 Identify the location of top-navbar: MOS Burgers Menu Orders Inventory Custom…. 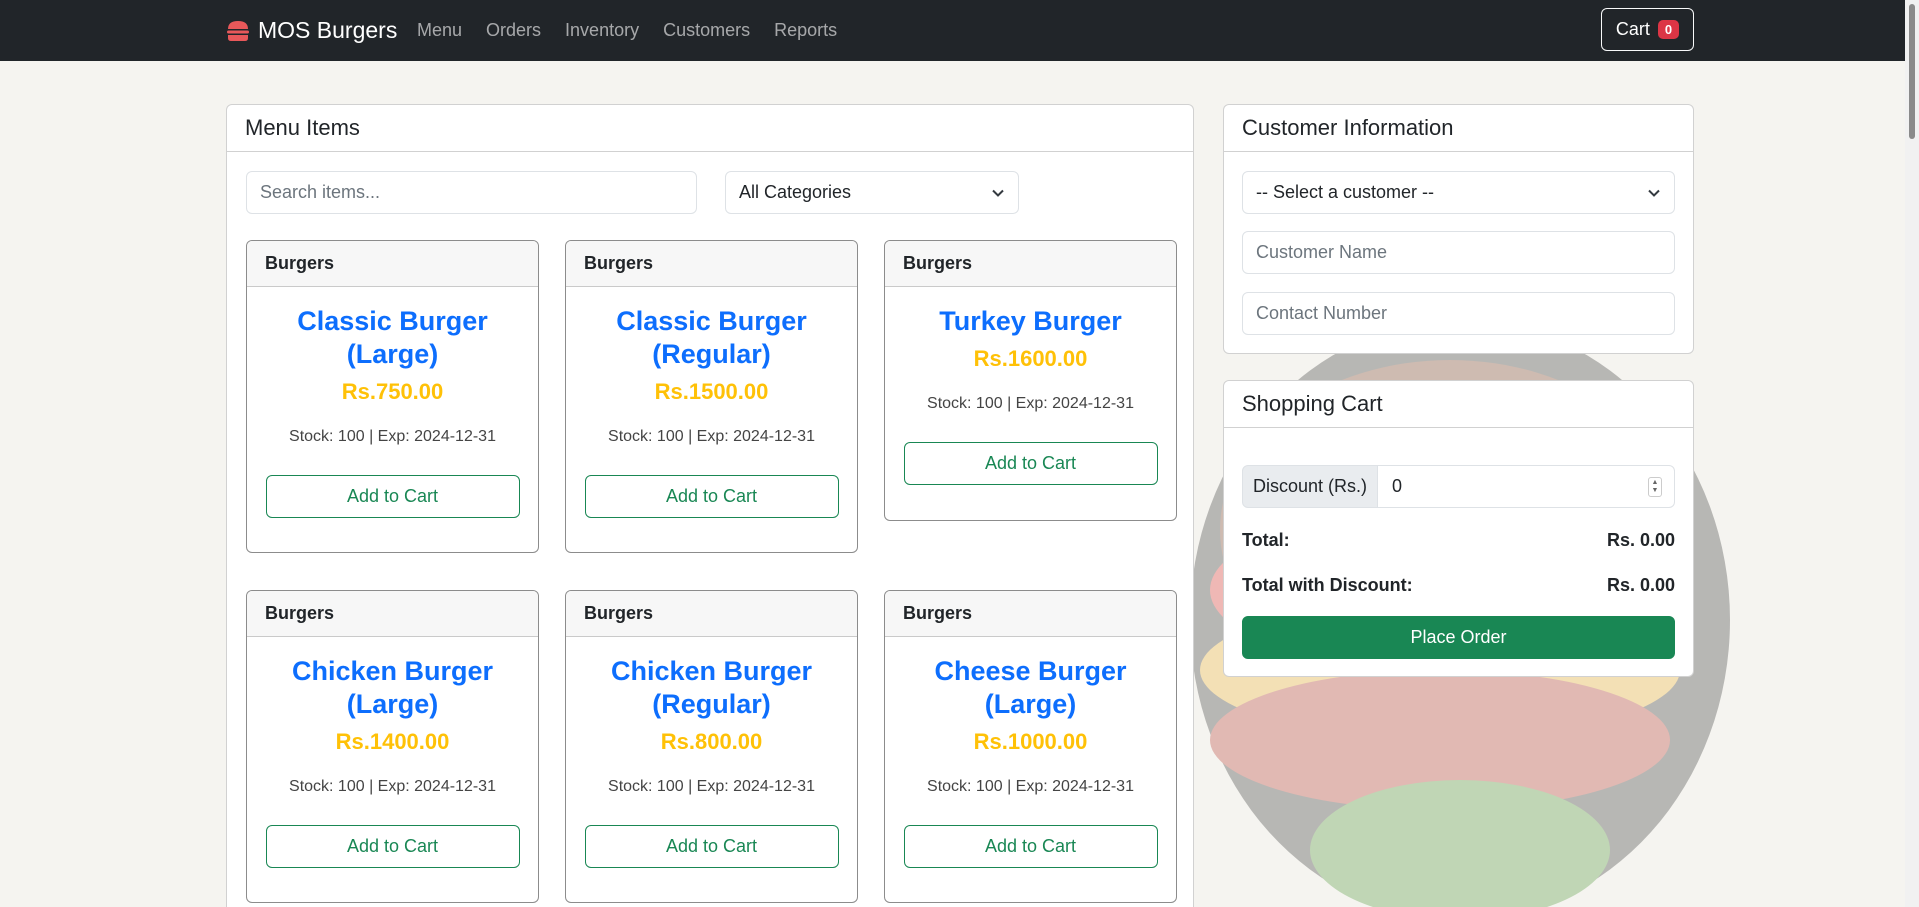
(959, 30).